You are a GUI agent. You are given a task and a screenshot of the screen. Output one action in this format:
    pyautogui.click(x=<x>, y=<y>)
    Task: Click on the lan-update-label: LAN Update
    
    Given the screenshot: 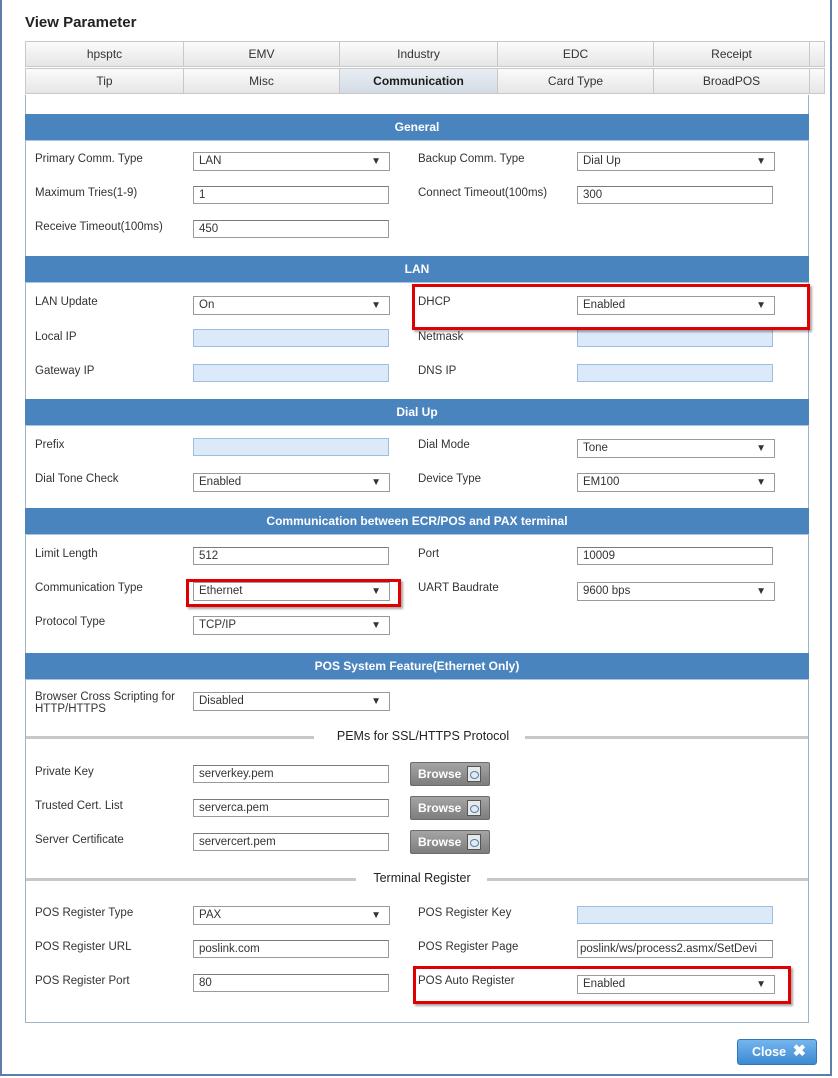 What is the action you would take?
    pyautogui.click(x=66, y=302)
    